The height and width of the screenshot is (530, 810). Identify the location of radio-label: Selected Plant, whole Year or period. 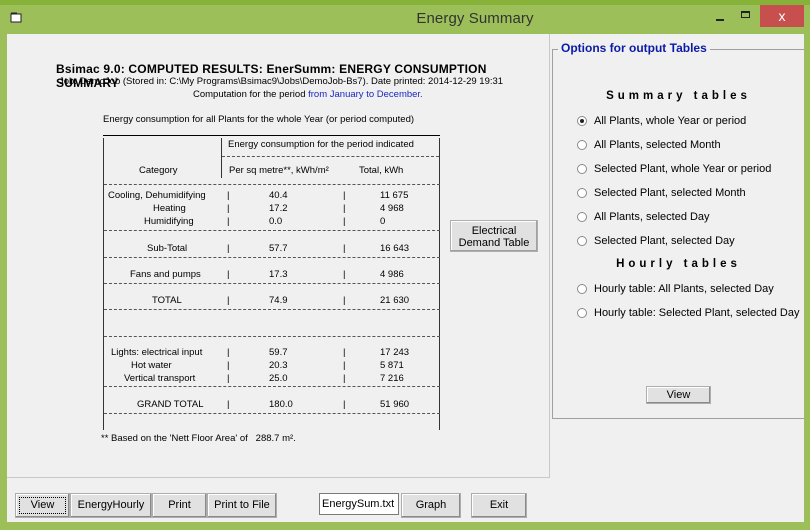
(683, 169).